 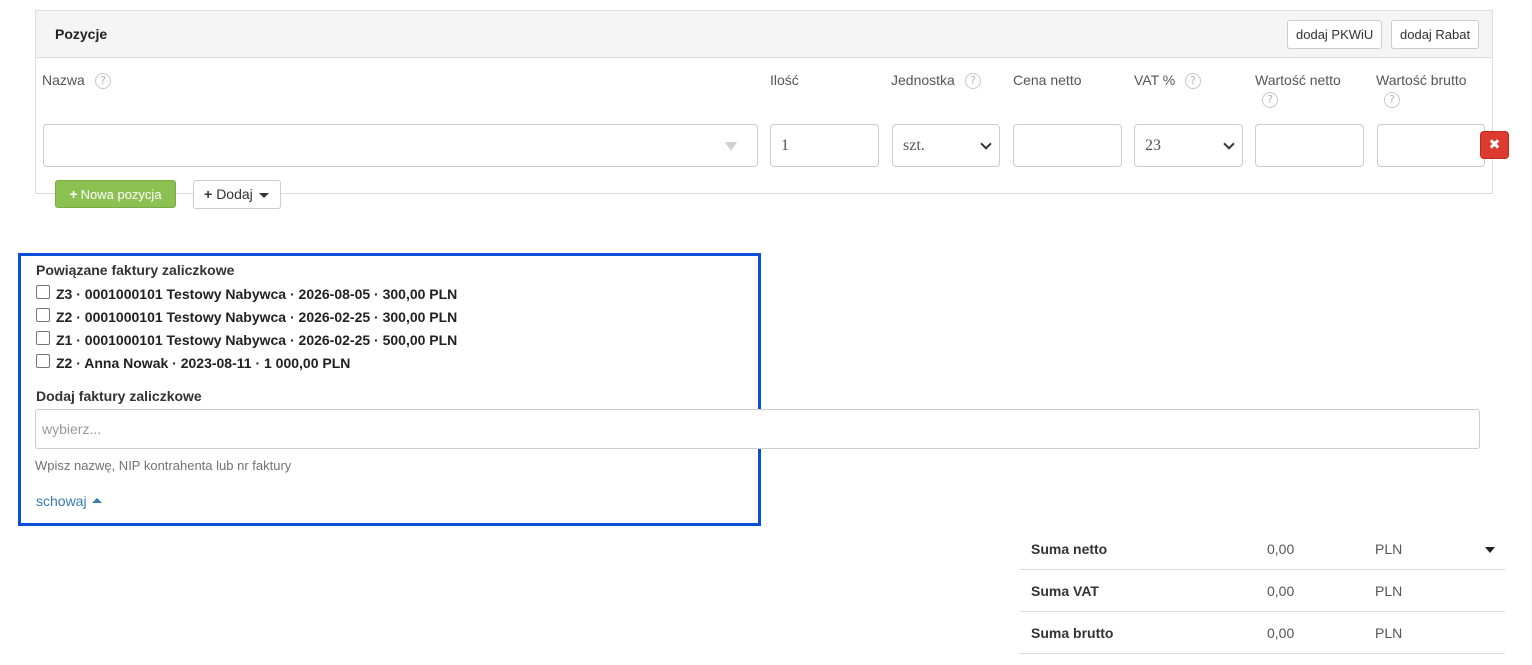 I want to click on vat-select: 23, so click(x=1188, y=145).